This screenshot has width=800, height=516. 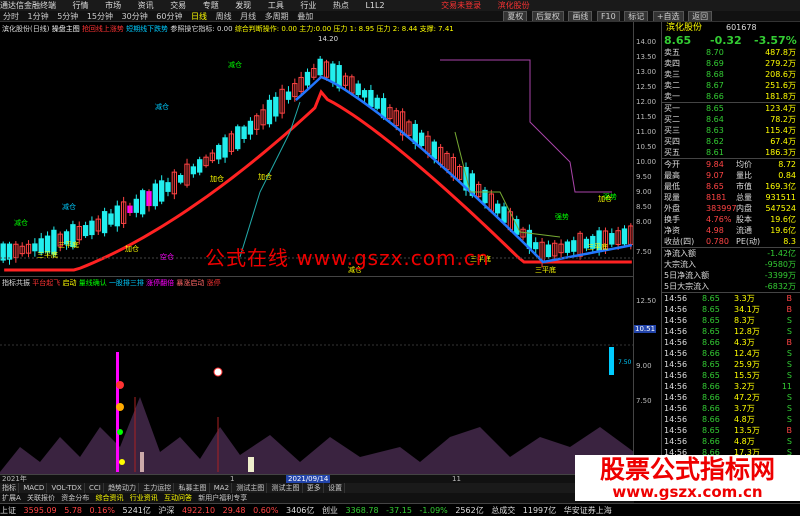 I want to click on period-tab: 多周期, so click(x=277, y=16).